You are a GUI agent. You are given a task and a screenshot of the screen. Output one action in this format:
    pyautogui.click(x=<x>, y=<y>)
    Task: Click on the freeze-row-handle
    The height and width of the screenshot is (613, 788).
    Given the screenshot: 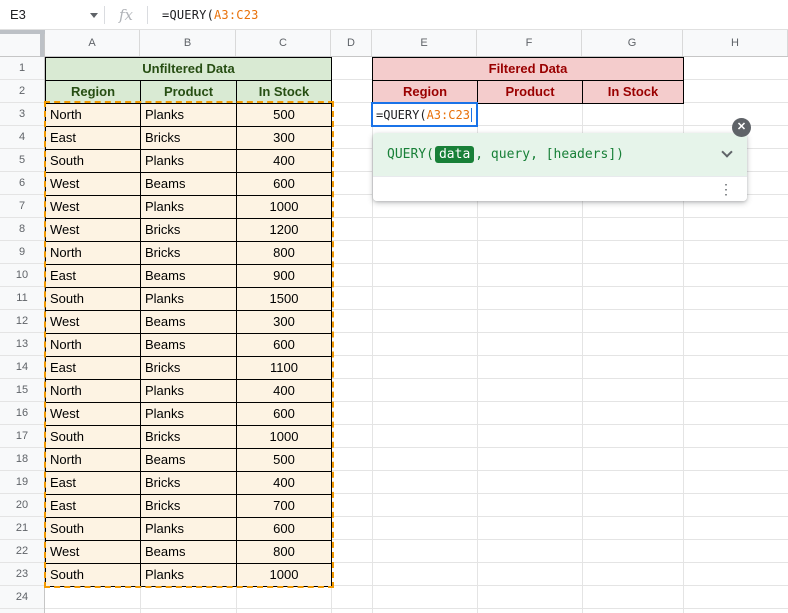 What is the action you would take?
    pyautogui.click(x=22, y=32)
    